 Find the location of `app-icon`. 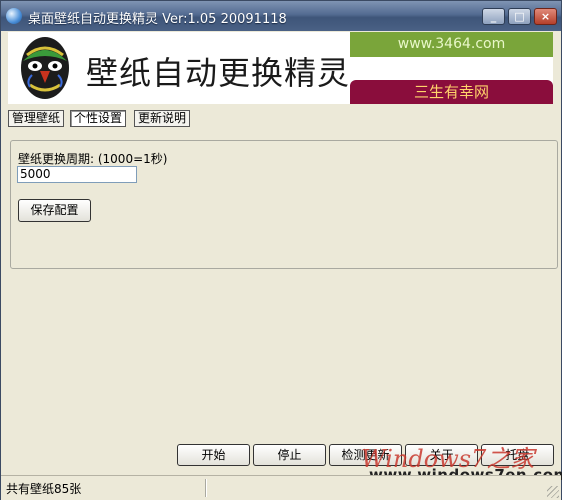

app-icon is located at coordinates (14, 16).